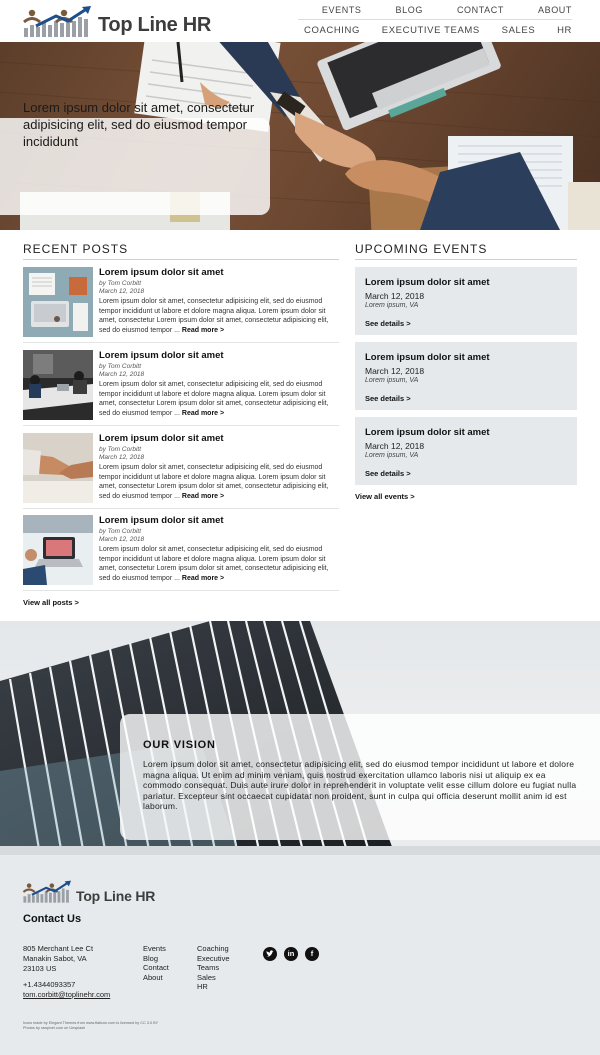  What do you see at coordinates (54, 1028) in the screenshot?
I see `credit-line: Photos by rawpixel.com on Unsplash` at bounding box center [54, 1028].